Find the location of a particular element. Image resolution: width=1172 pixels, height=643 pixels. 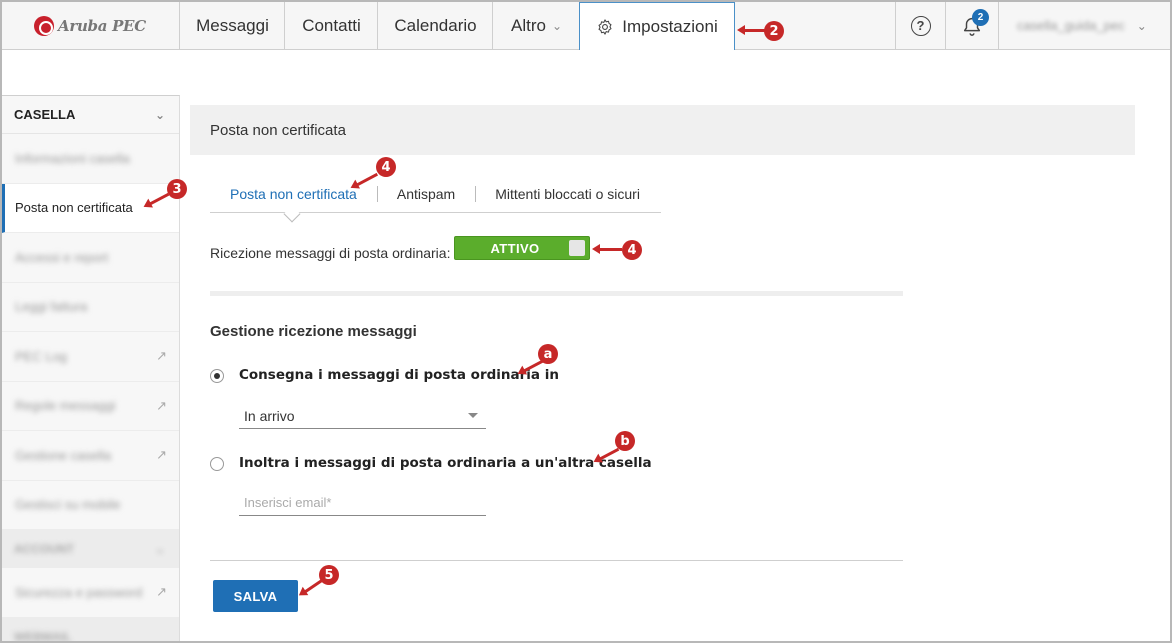

sidebar-item-label: Posta non certificata is located at coordinates (74, 208).